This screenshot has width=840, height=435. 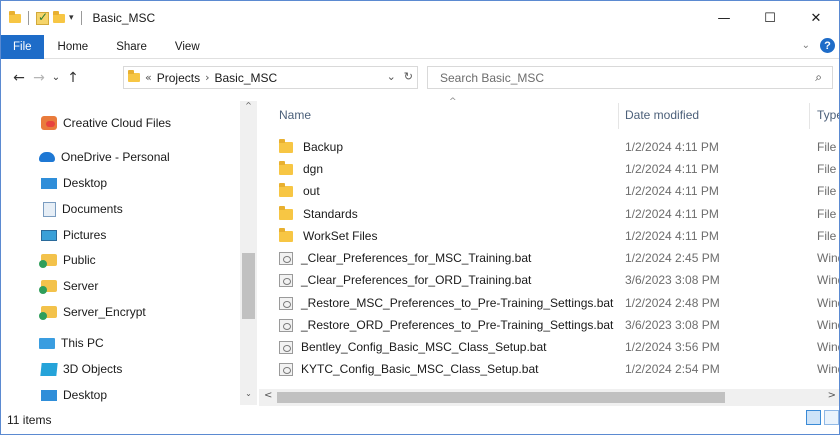 I want to click on batch-file-icon, so click(x=286, y=258).